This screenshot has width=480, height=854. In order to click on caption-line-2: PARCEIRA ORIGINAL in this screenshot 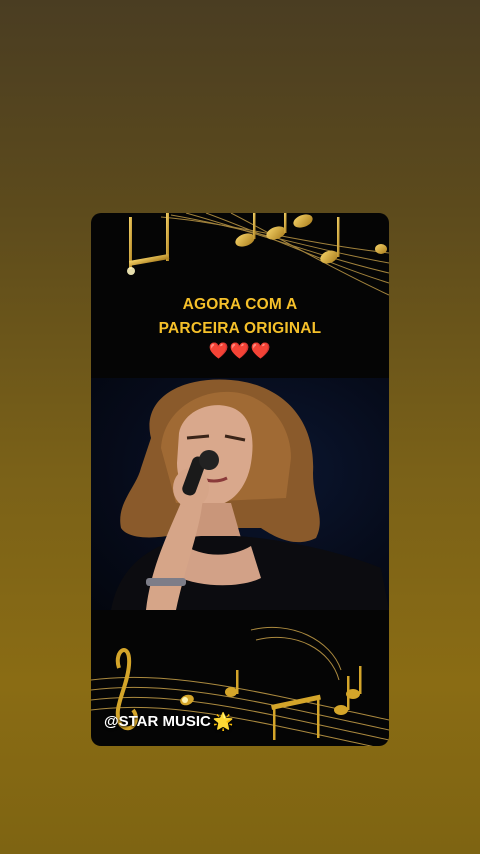, I will do `click(240, 328)`.